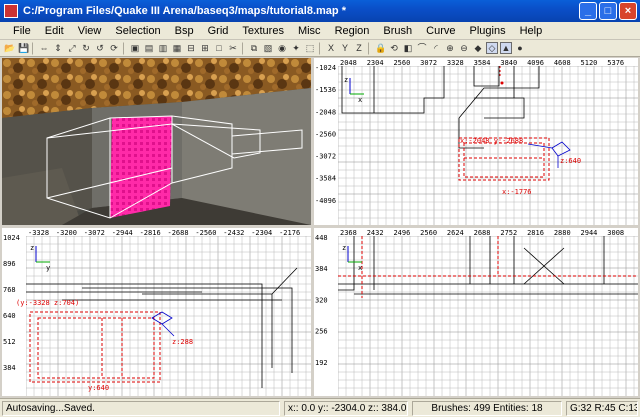  What do you see at coordinates (508, 63) in the screenshot?
I see `xz-x-tick: 3840` at bounding box center [508, 63].